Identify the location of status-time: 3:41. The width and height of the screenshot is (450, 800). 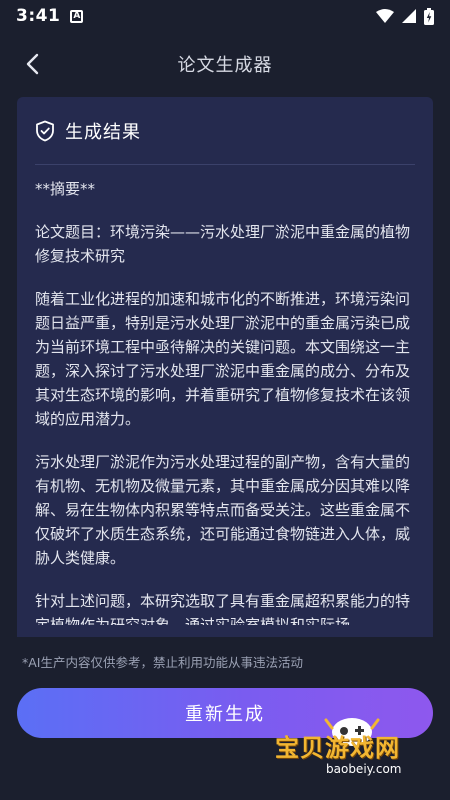
(38, 16).